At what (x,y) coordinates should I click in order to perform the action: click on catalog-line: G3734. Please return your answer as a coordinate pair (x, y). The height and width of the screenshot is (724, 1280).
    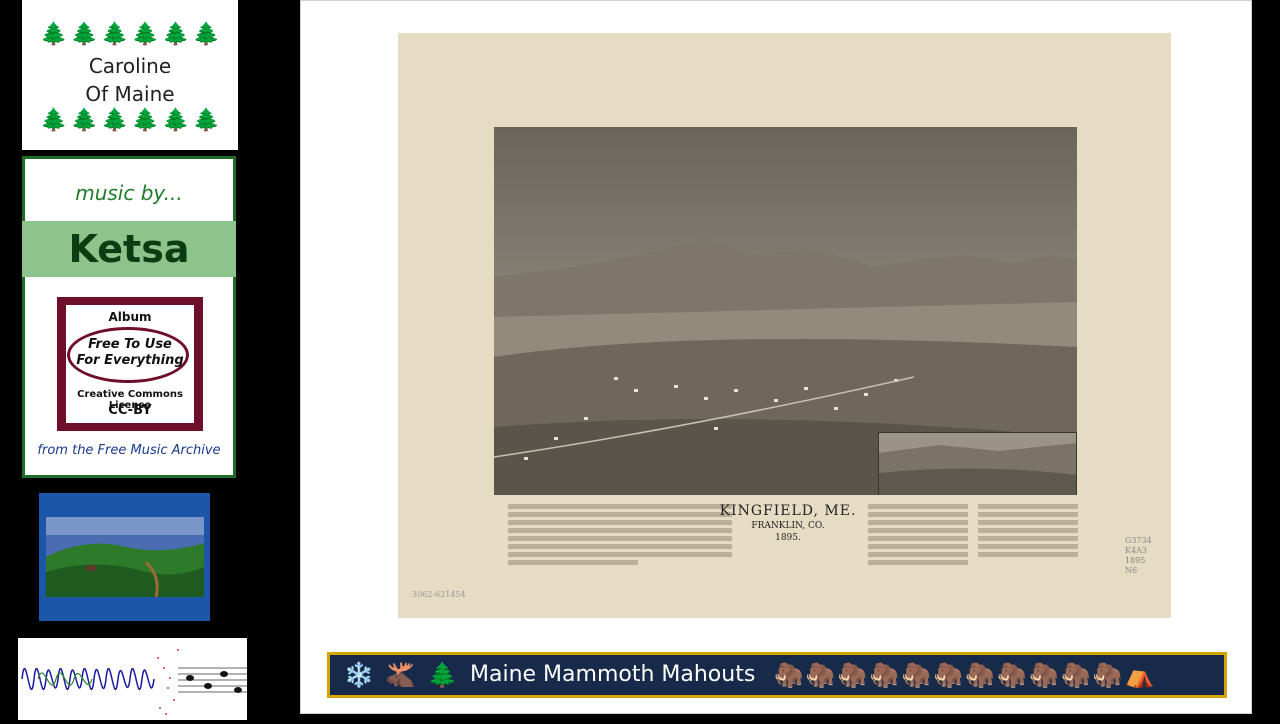
    Looking at the image, I should click on (1138, 540).